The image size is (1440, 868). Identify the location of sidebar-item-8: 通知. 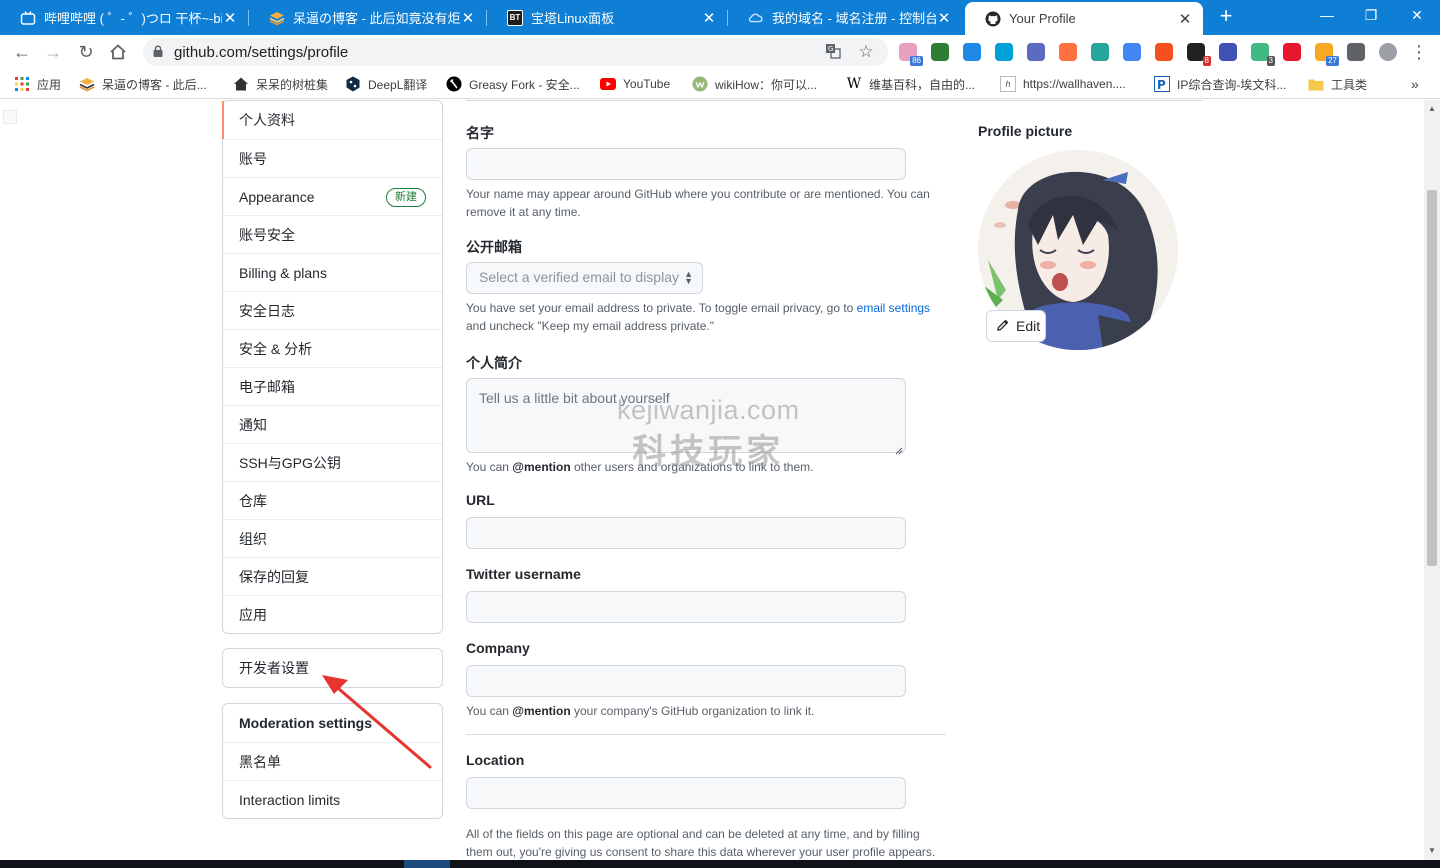
(332, 424).